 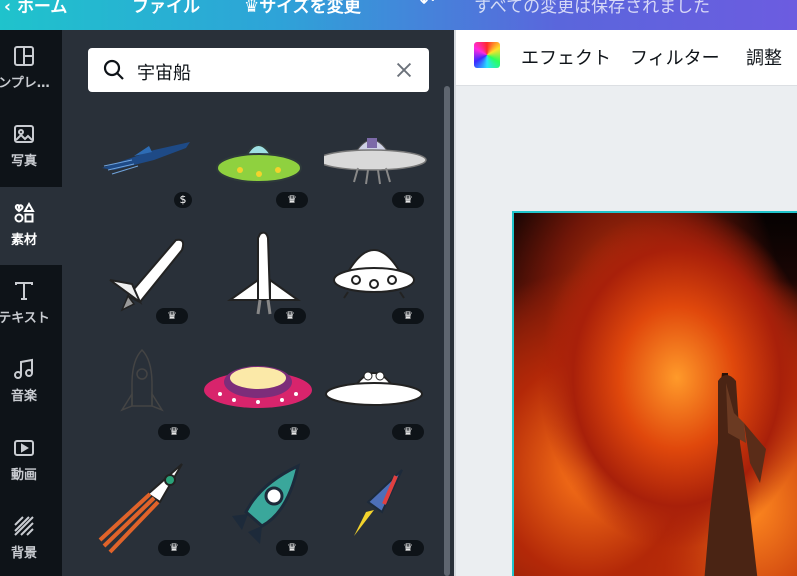 I want to click on statue-of-liberty-image, so click(x=735, y=474).